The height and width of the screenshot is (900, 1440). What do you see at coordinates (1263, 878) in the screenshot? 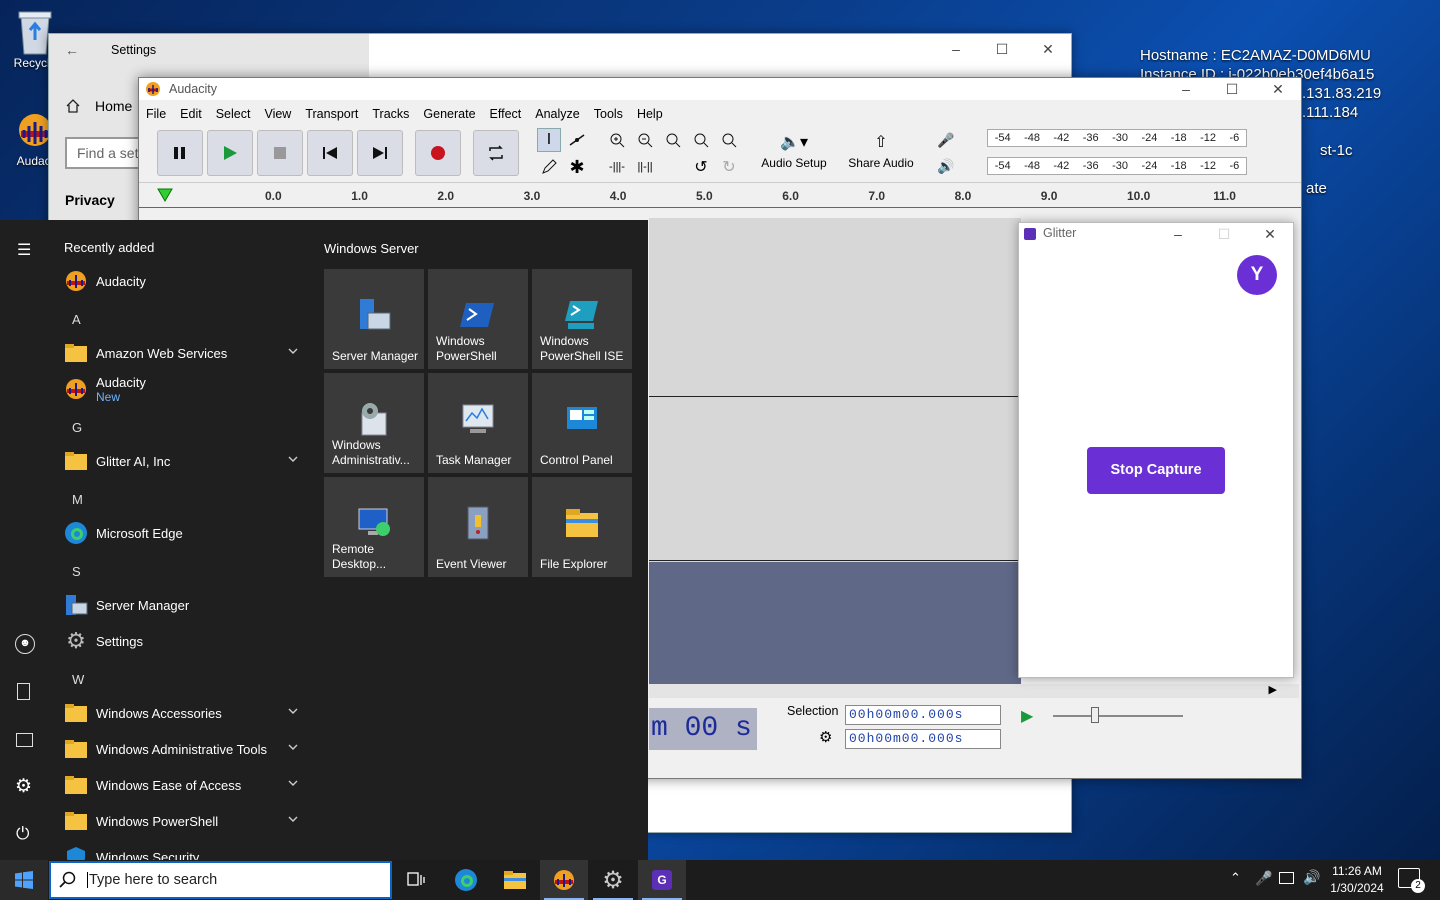
I see `microphone-icon: 🎤` at bounding box center [1263, 878].